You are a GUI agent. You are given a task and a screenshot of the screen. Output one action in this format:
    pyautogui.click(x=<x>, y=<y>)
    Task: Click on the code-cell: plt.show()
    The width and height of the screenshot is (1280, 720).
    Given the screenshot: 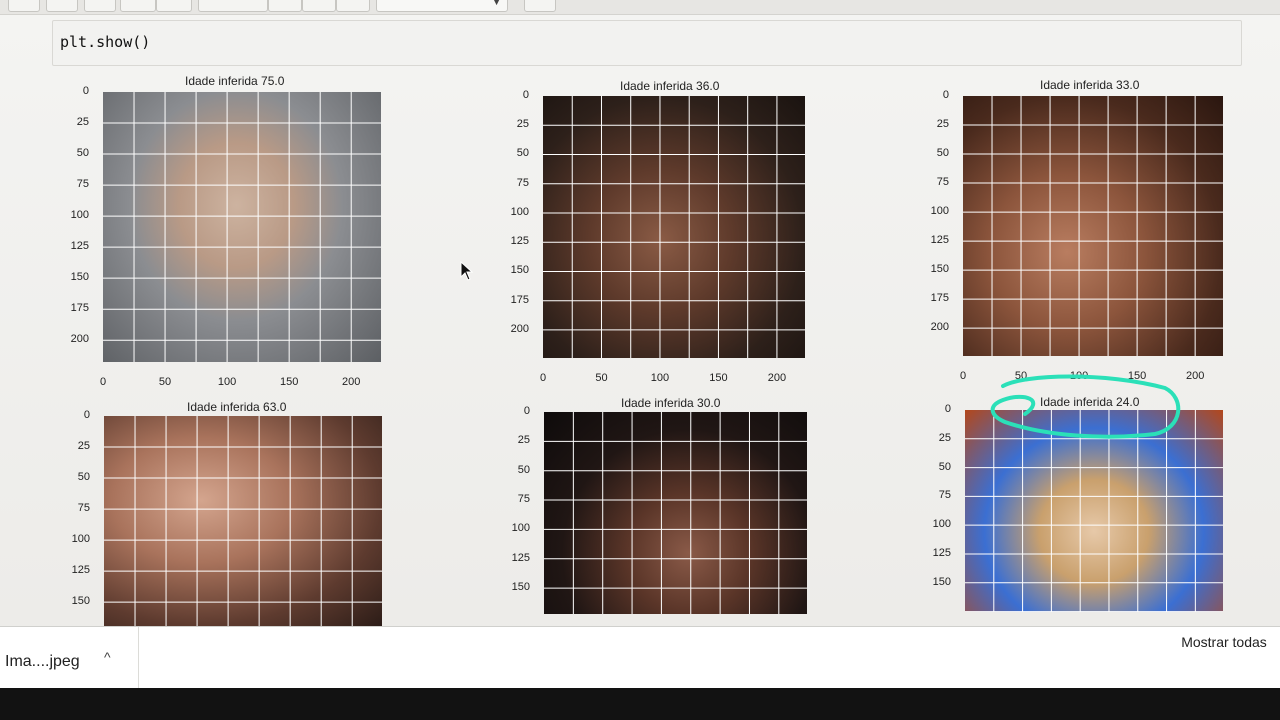 What is the action you would take?
    pyautogui.click(x=647, y=43)
    